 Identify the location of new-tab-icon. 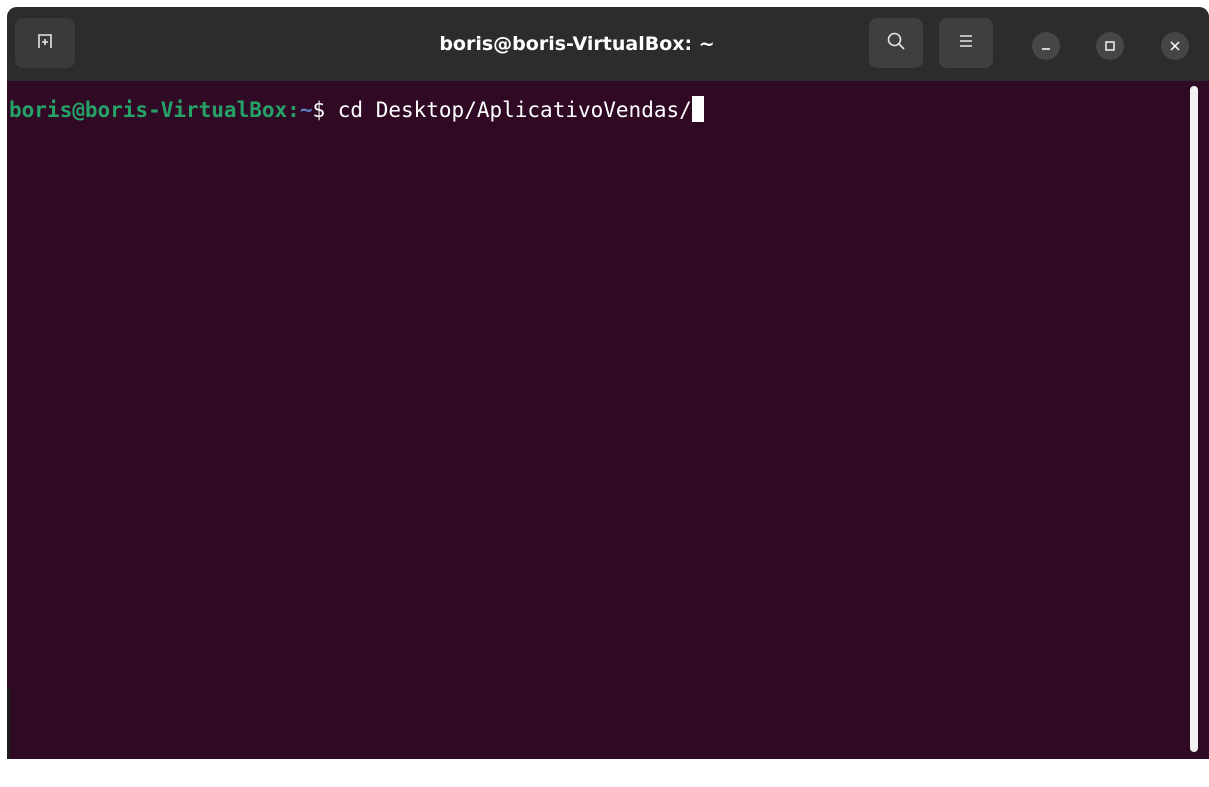
(45, 43).